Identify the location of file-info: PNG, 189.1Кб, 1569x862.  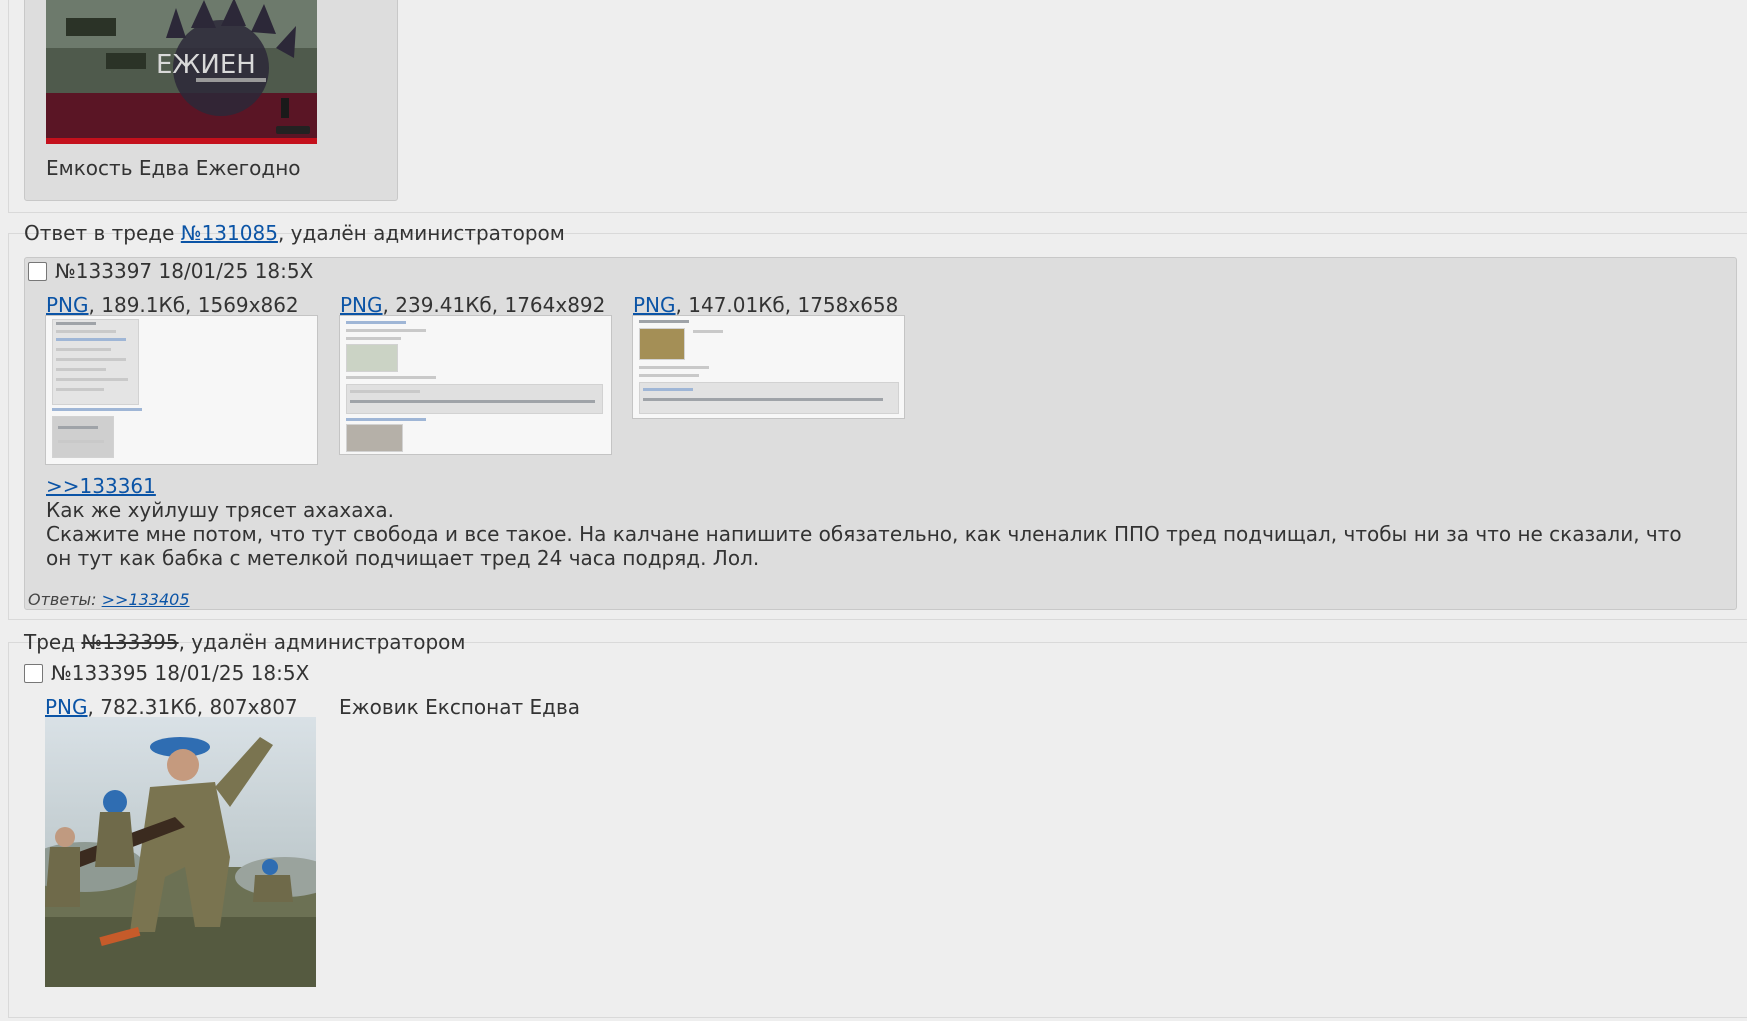
(172, 305).